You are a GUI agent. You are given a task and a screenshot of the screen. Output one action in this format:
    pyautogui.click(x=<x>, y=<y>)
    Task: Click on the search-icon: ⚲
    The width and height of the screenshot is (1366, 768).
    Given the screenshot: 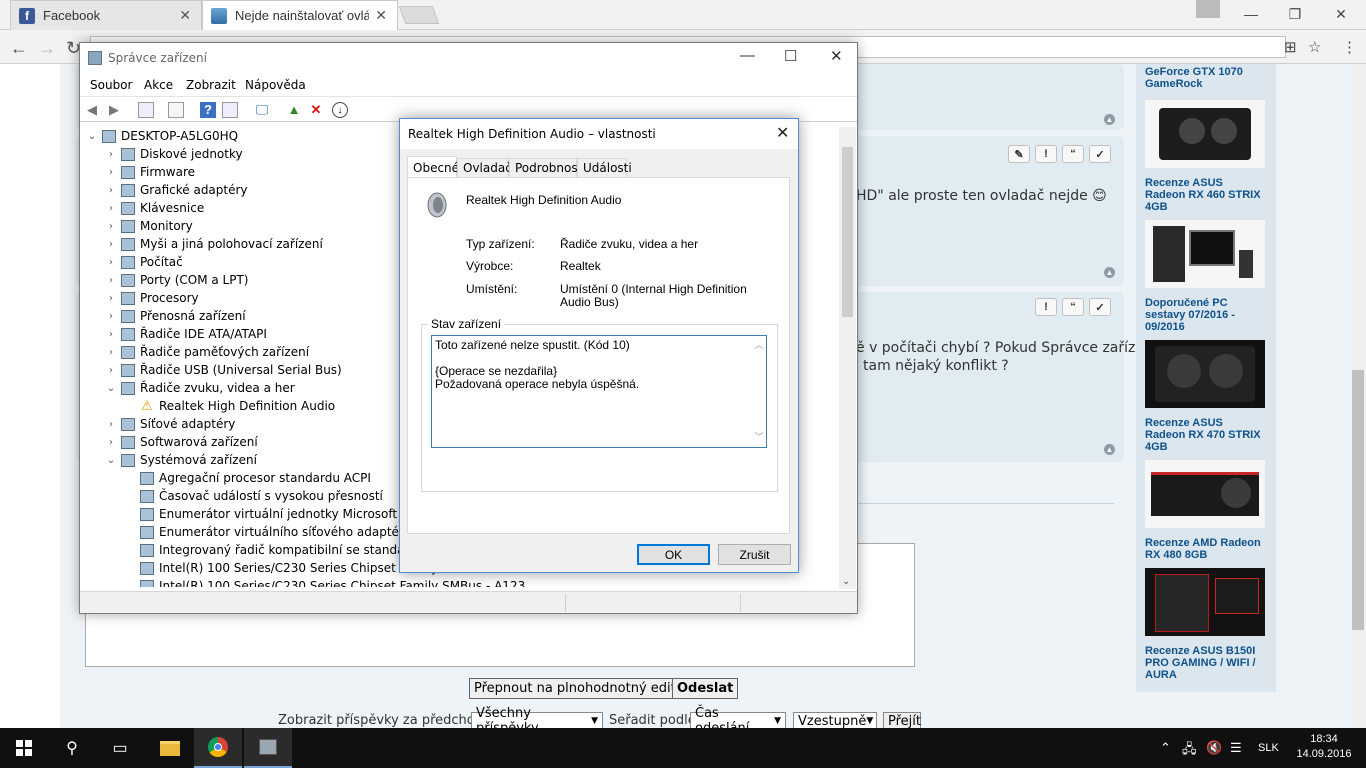 What is the action you would take?
    pyautogui.click(x=72, y=748)
    